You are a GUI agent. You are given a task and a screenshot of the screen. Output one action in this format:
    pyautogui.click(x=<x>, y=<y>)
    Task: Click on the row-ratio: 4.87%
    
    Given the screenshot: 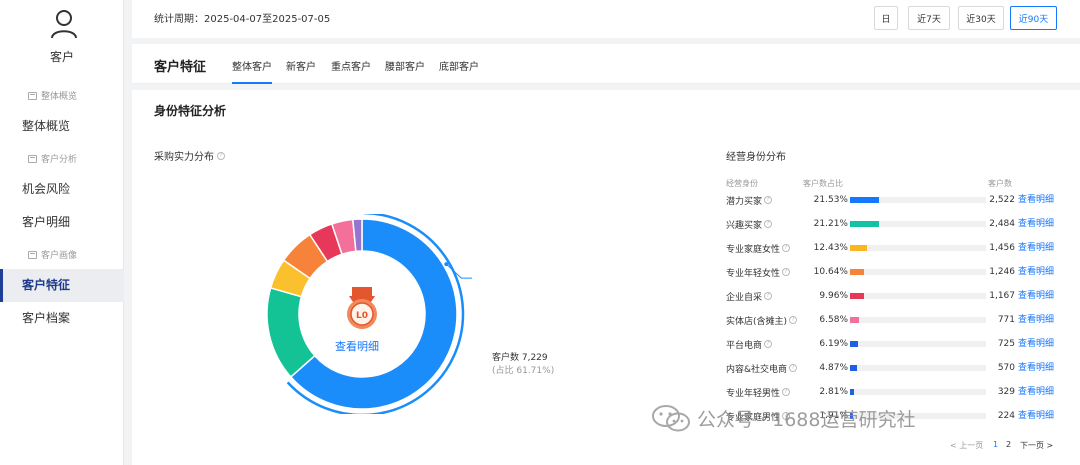 What is the action you would take?
    pyautogui.click(x=833, y=368)
    